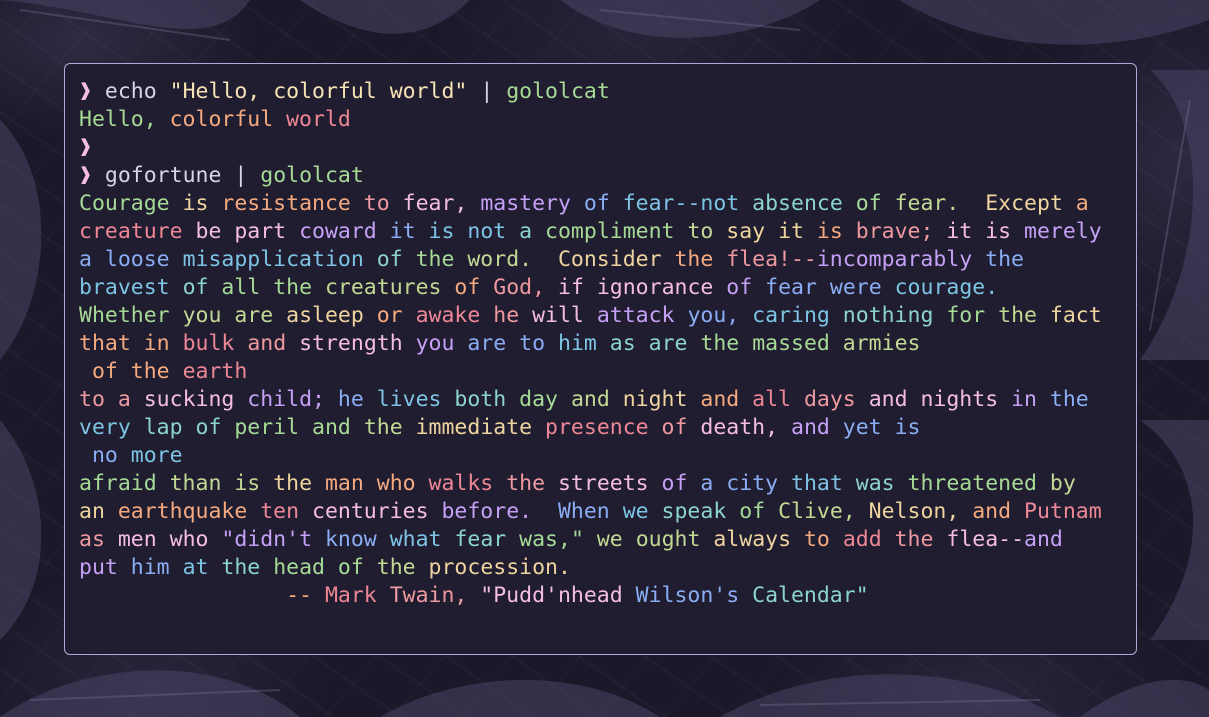 The width and height of the screenshot is (1209, 717). What do you see at coordinates (607, 148) in the screenshot?
I see `prompt-line: ❱` at bounding box center [607, 148].